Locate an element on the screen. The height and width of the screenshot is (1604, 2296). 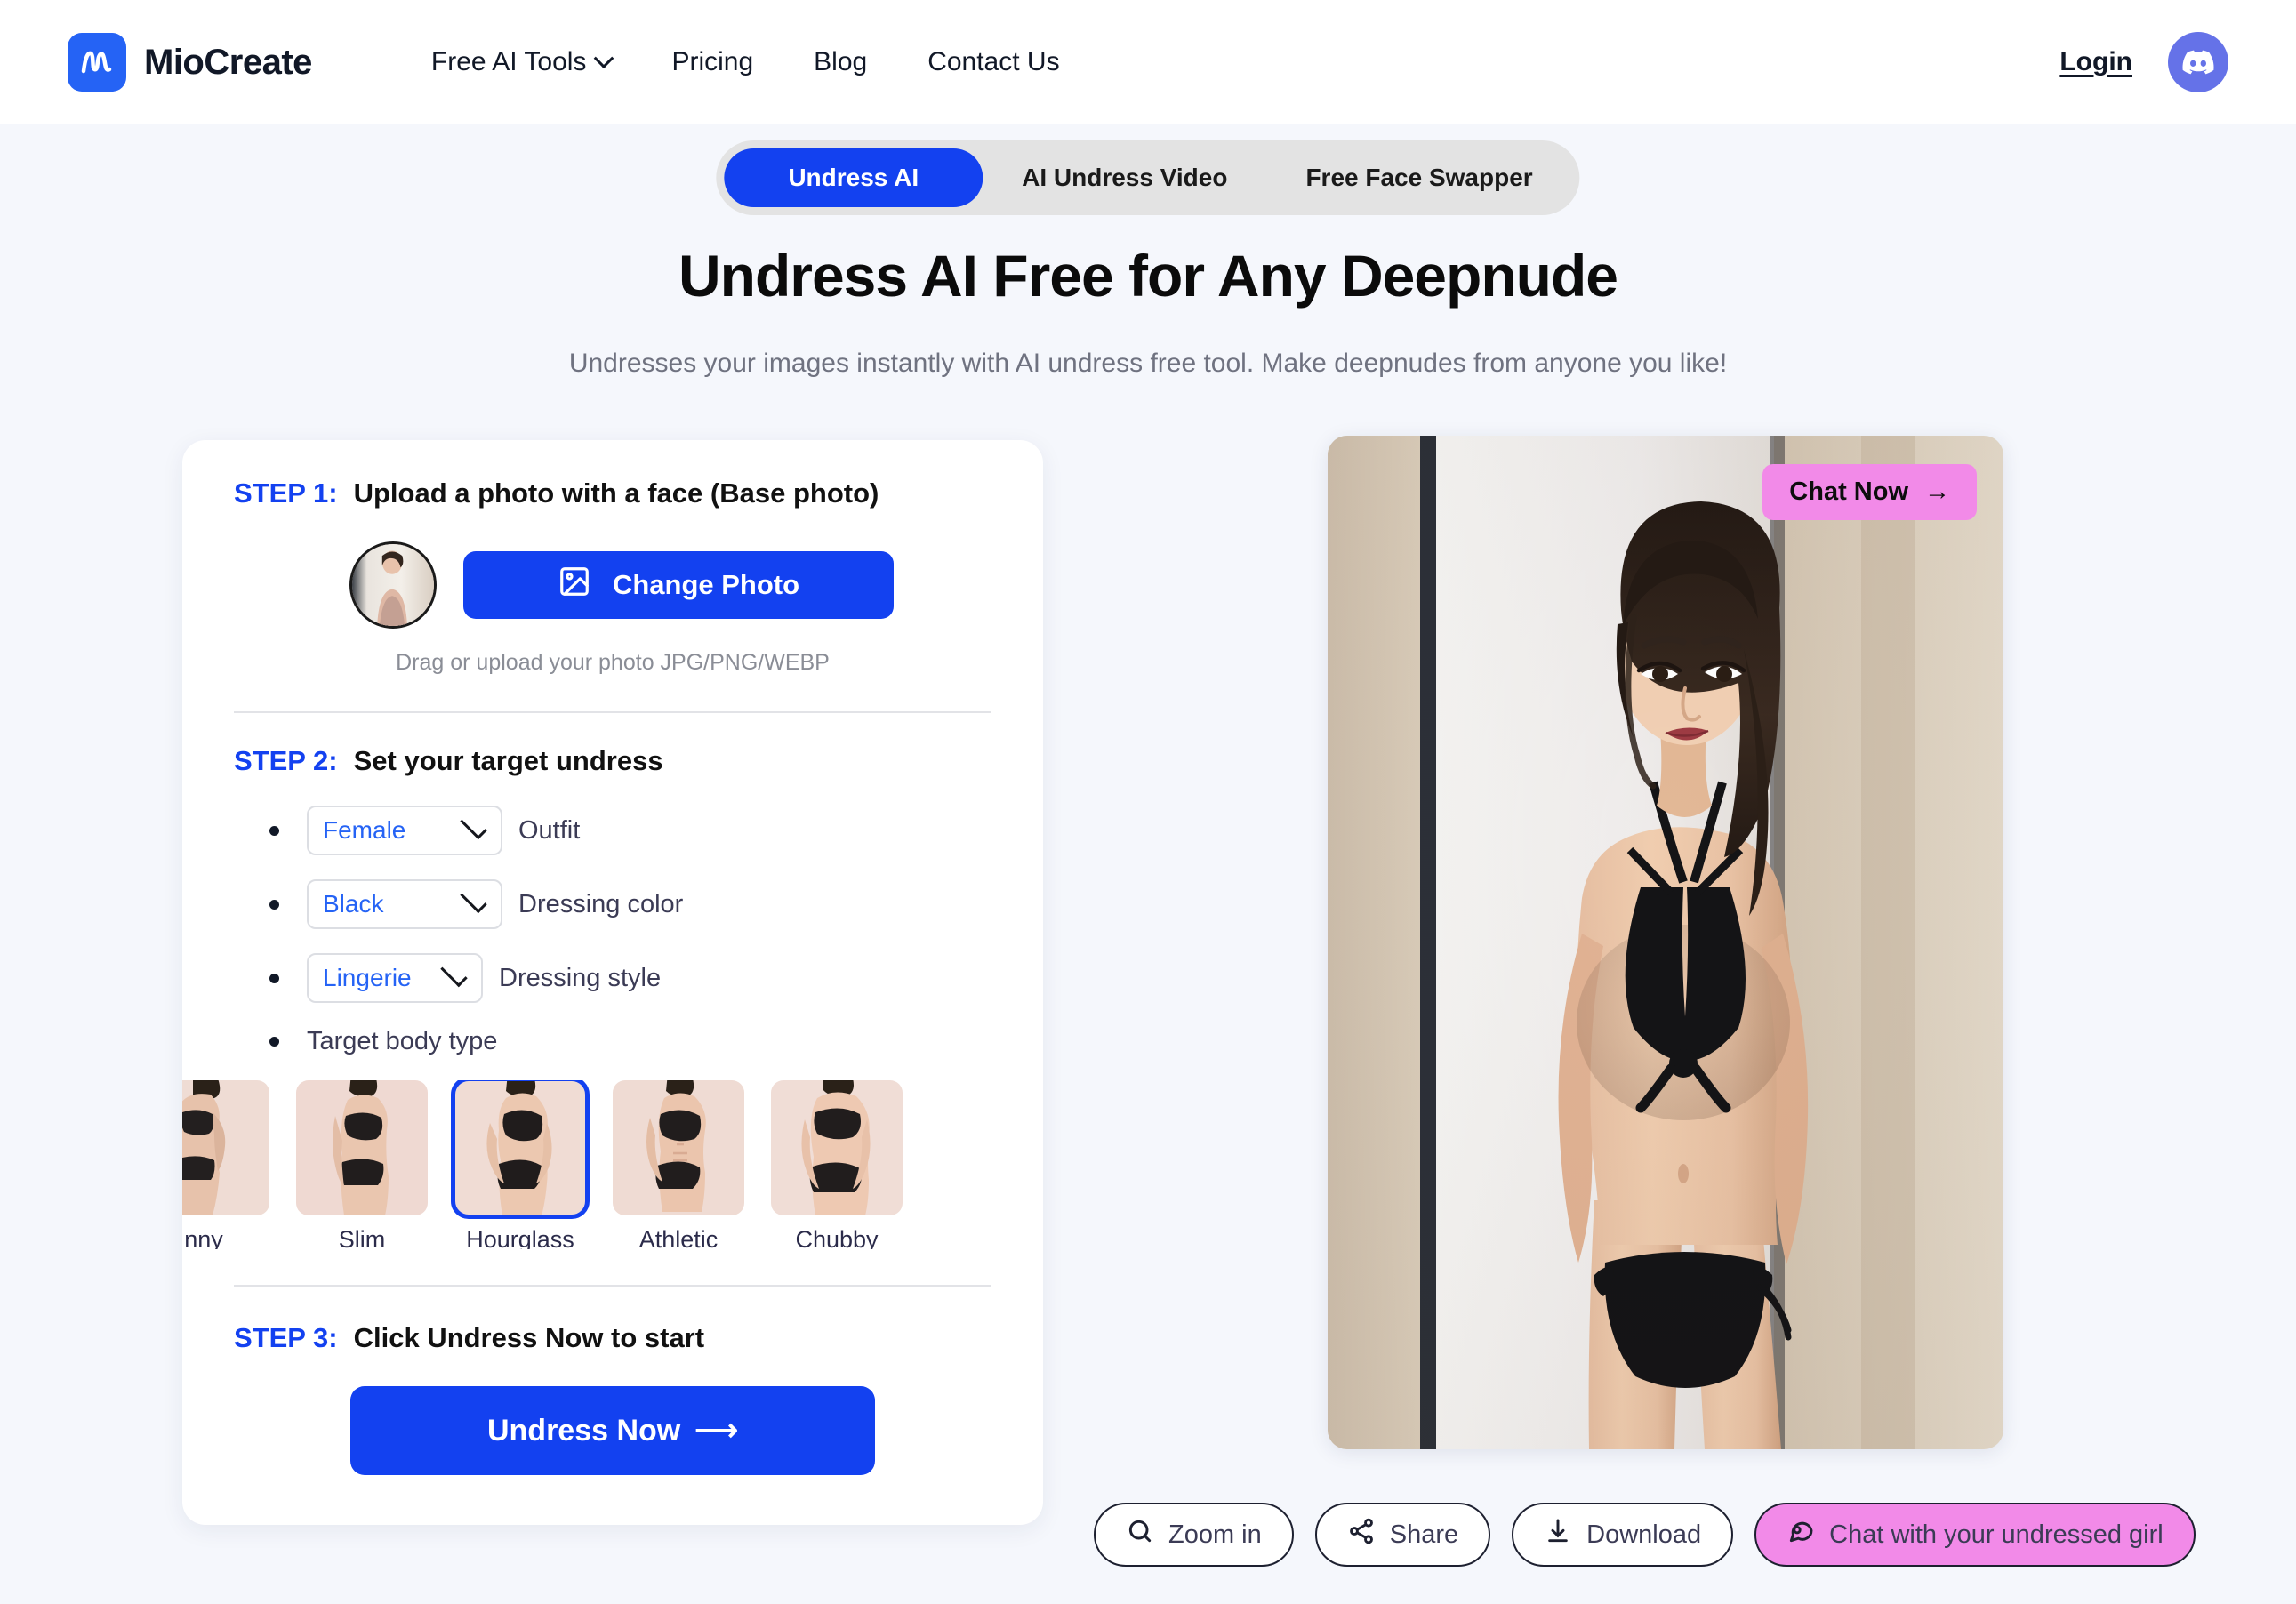
zoom-in-button: Zoom in is located at coordinates (1194, 1535).